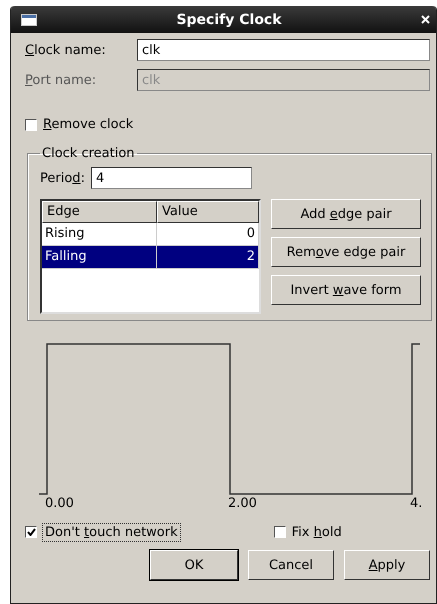 Image resolution: width=437 pixels, height=604 pixels. I want to click on axis-tick-label: 4., so click(416, 503).